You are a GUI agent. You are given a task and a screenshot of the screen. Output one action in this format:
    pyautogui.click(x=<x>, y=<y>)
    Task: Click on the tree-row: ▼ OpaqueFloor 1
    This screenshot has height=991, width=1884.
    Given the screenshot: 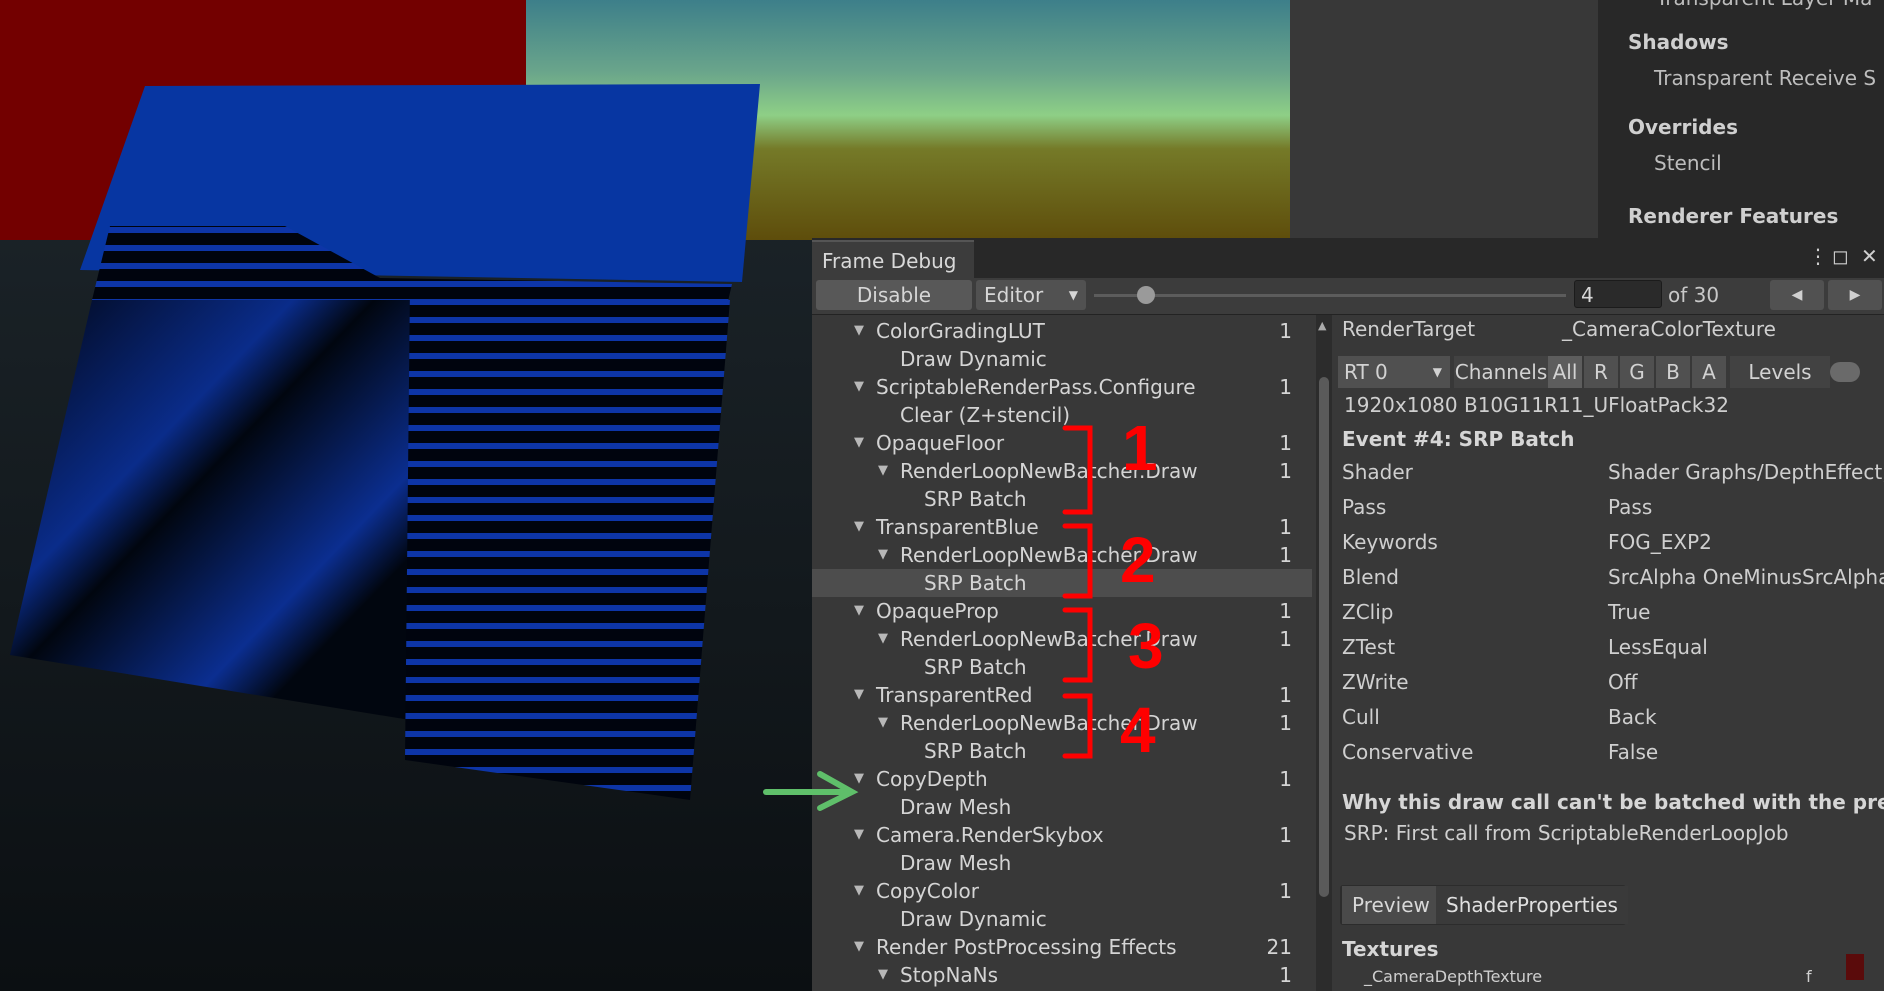 What is the action you would take?
    pyautogui.click(x=1062, y=443)
    